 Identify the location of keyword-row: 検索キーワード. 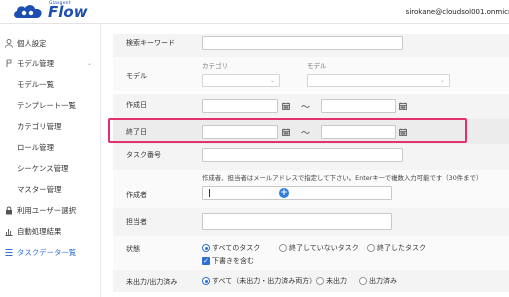
(311, 45).